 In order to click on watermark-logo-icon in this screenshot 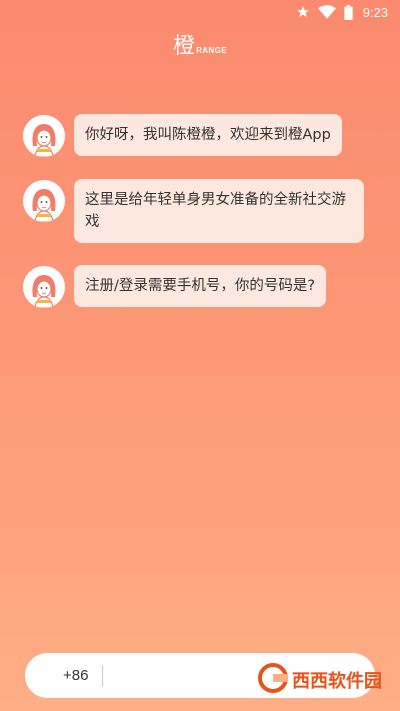, I will do `click(273, 680)`.